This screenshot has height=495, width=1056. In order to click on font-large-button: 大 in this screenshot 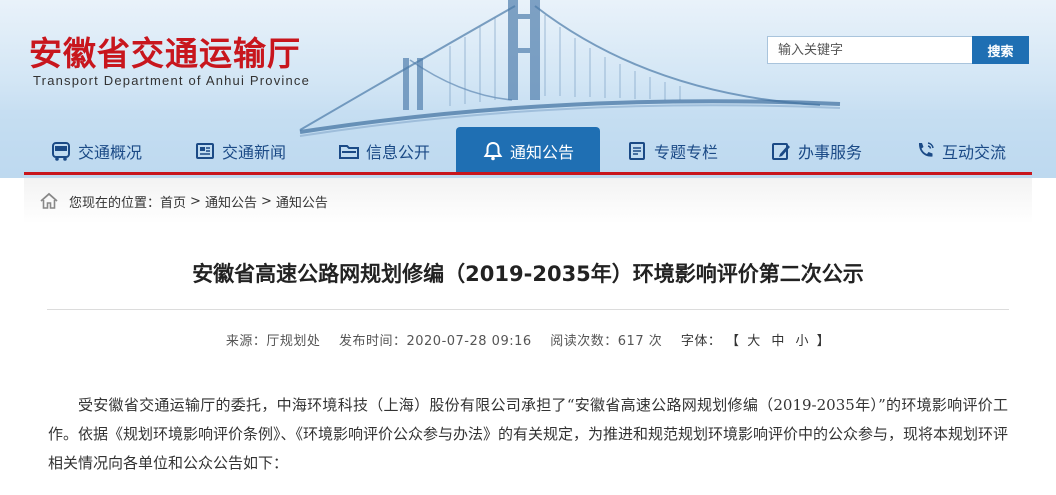, I will do `click(754, 341)`.